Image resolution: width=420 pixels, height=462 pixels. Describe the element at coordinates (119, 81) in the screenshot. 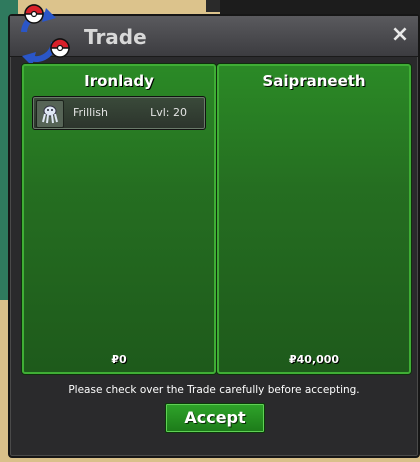

I see `player-name-self: Ironlady` at that location.